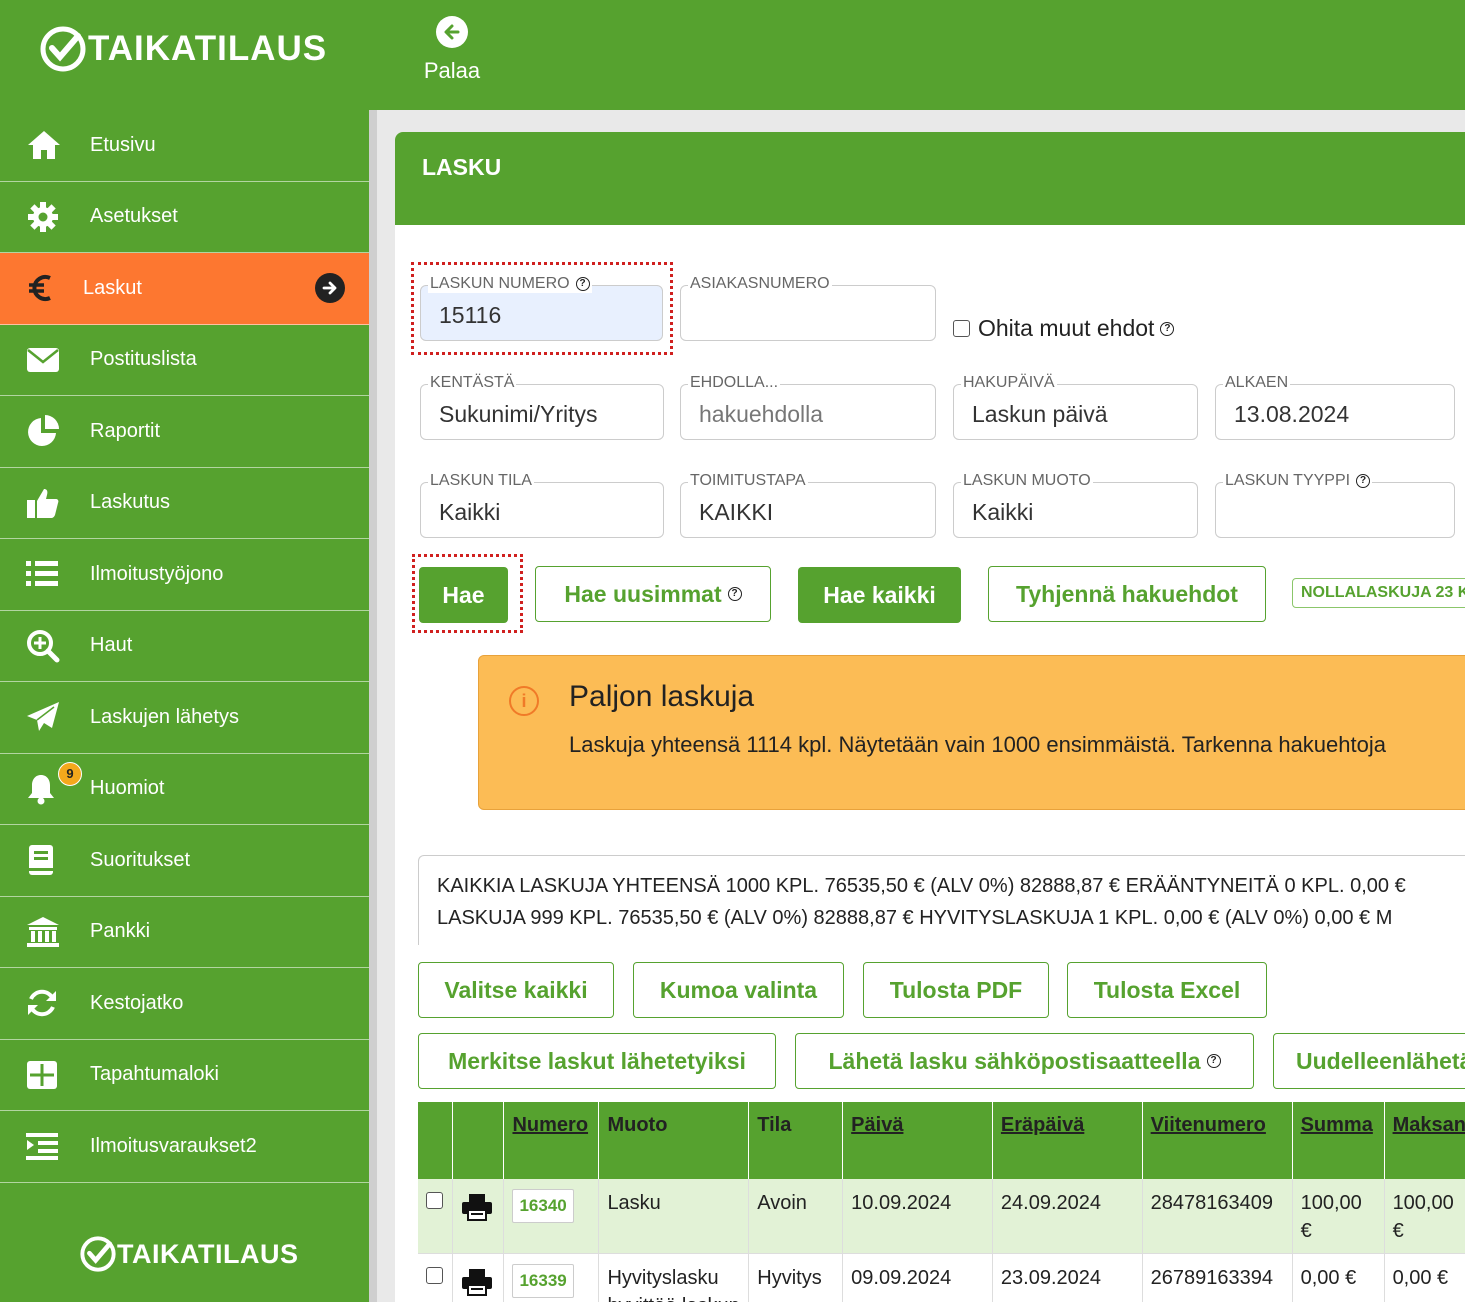 Image resolution: width=1465 pixels, height=1302 pixels. Describe the element at coordinates (961, 328) in the screenshot. I see `skip-other-checkbox` at that location.